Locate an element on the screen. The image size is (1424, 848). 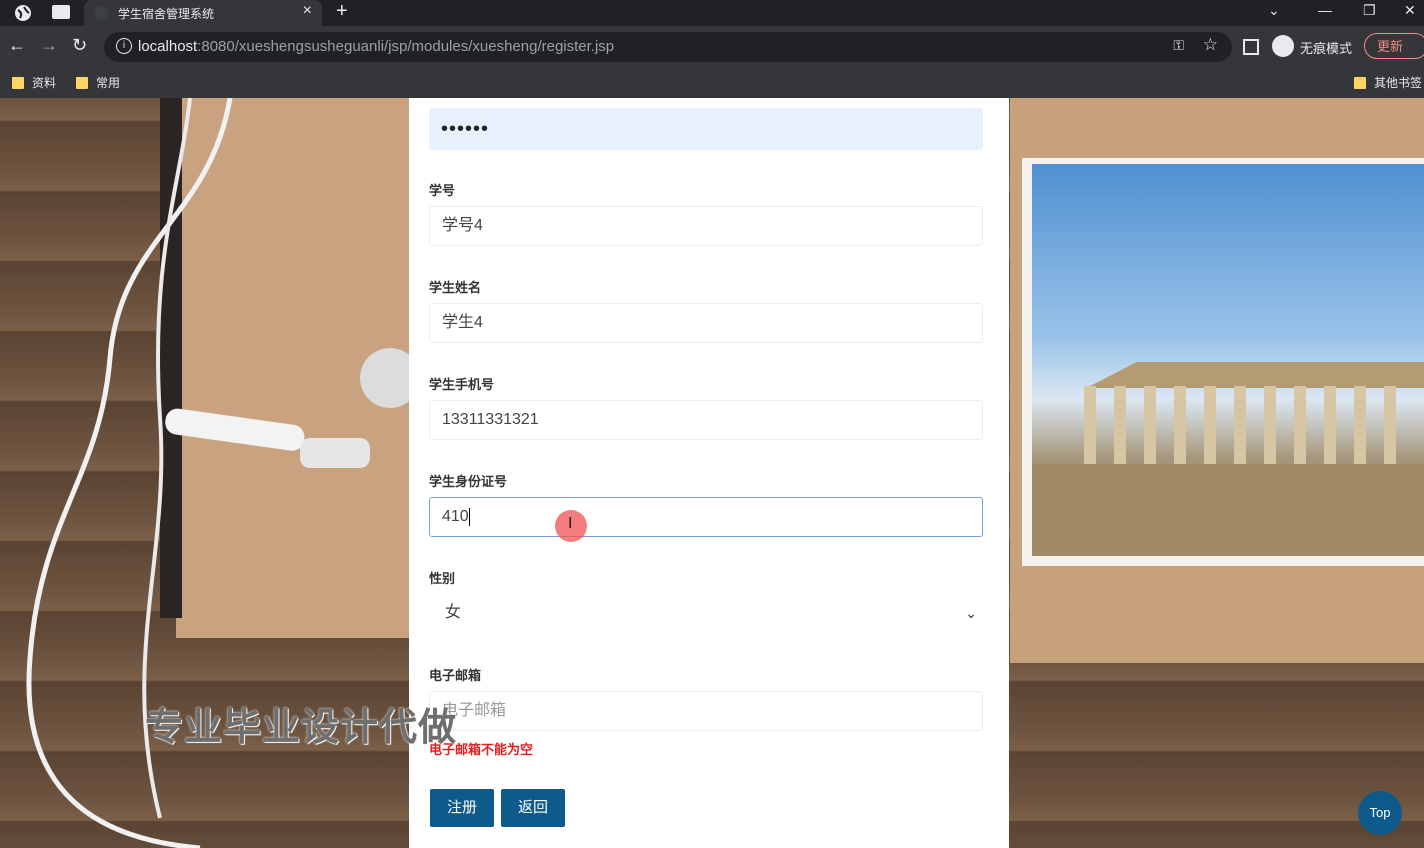
incognito-icon is located at coordinates (1283, 46).